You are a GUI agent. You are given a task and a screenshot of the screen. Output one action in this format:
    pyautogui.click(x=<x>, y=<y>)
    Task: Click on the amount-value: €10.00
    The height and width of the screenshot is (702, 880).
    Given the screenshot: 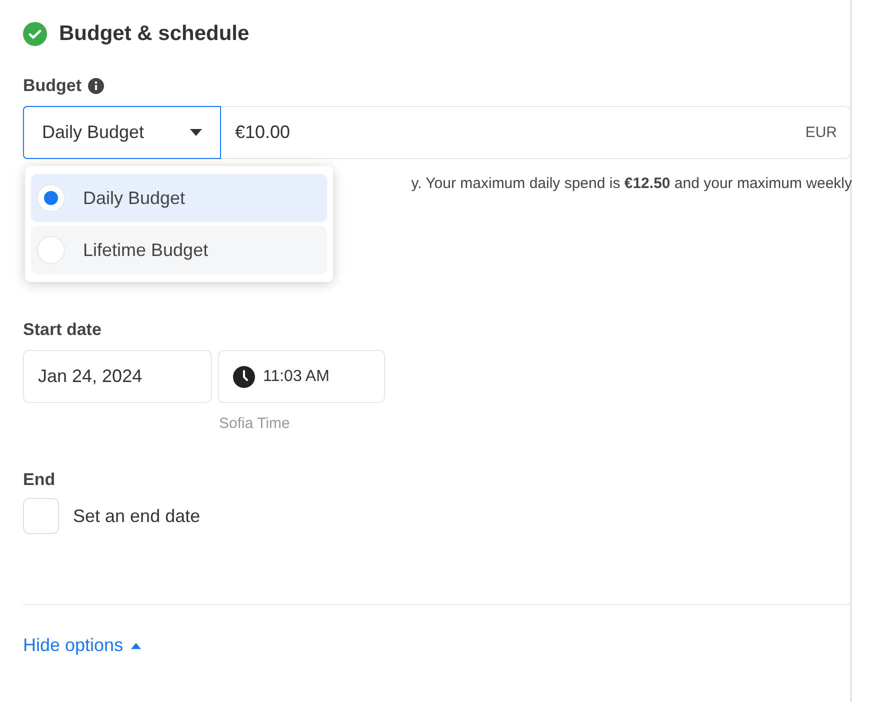 What is the action you would take?
    pyautogui.click(x=262, y=132)
    